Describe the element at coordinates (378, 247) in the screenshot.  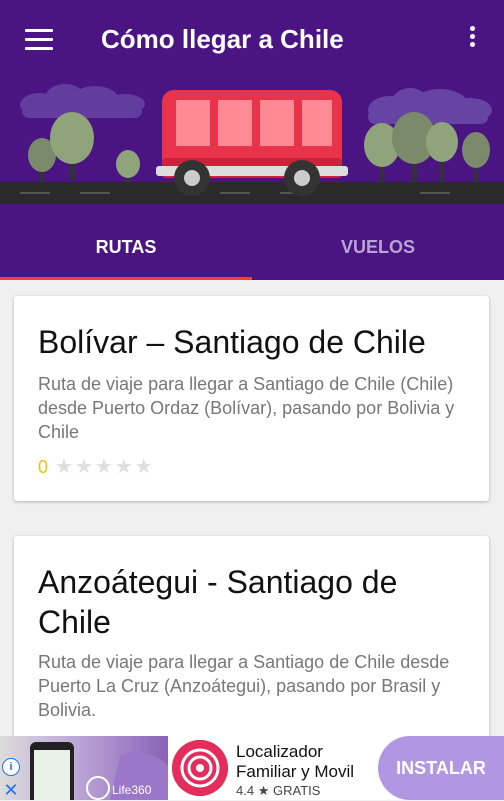
I see `tab-vuelos: VUELOS` at that location.